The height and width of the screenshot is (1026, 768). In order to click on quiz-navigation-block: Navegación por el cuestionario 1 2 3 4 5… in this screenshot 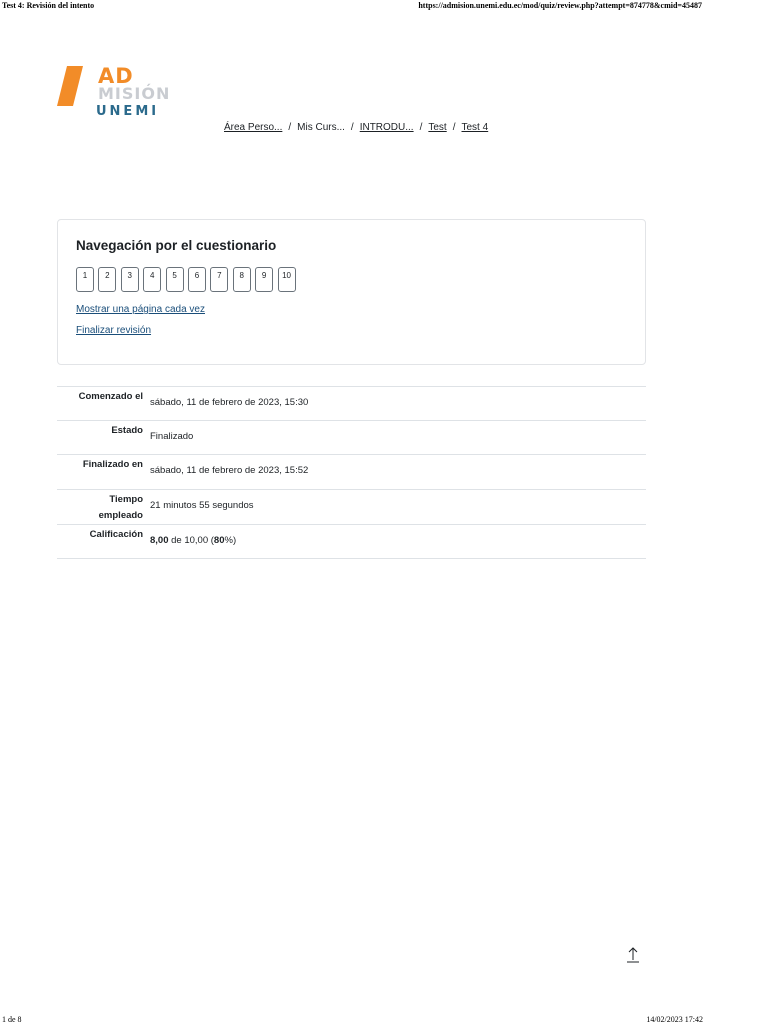, I will do `click(351, 292)`.